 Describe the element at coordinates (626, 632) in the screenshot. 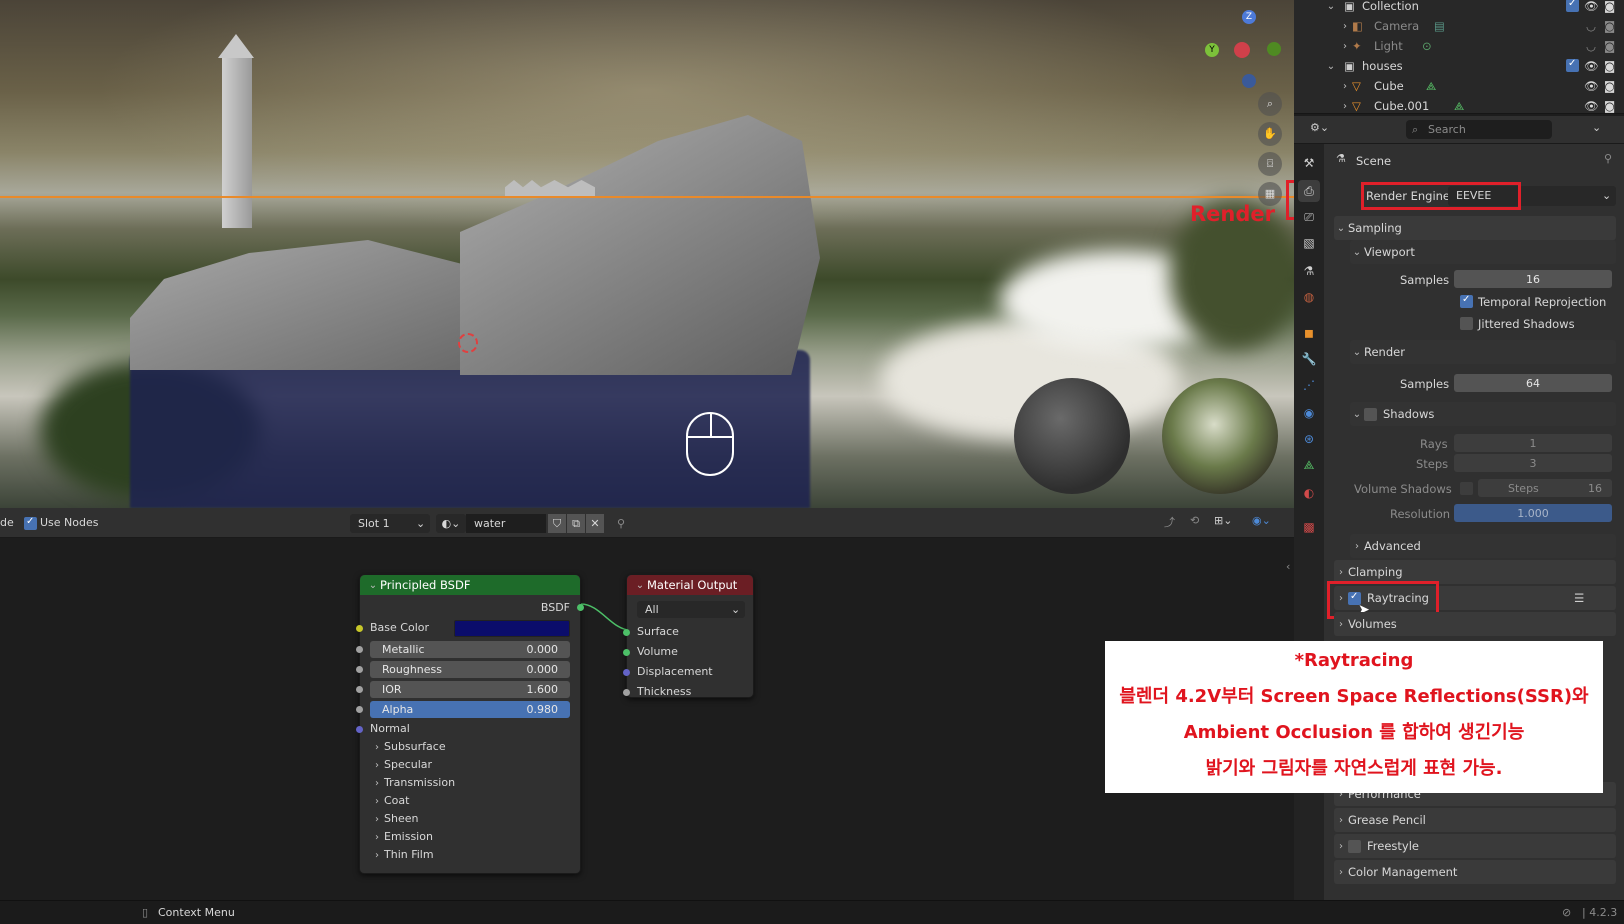

I see `surface-socket` at that location.